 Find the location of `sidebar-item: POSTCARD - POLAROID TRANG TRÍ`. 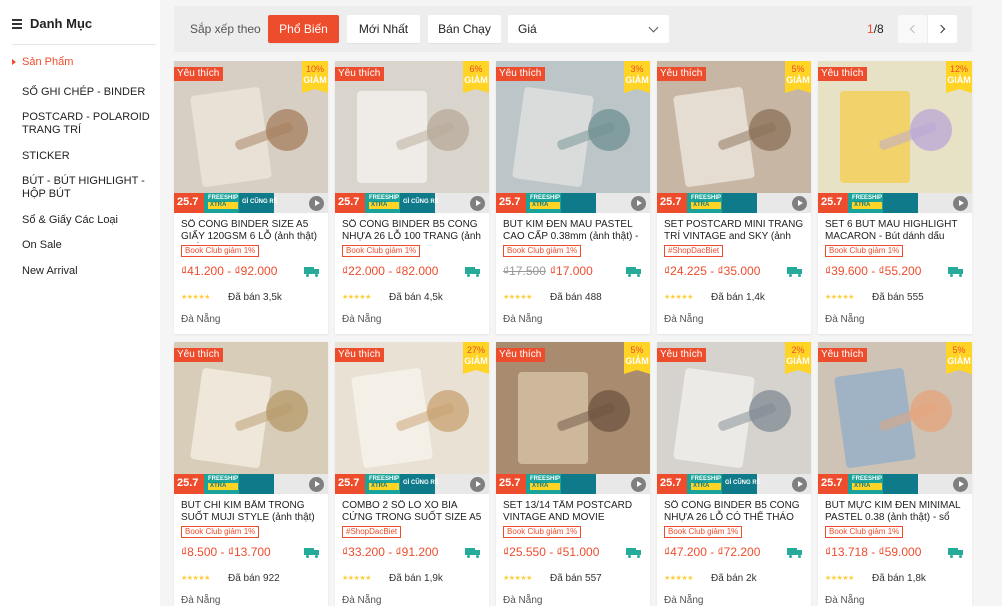

sidebar-item: POSTCARD - POLAROID TRANG TRÍ is located at coordinates (75, 124).